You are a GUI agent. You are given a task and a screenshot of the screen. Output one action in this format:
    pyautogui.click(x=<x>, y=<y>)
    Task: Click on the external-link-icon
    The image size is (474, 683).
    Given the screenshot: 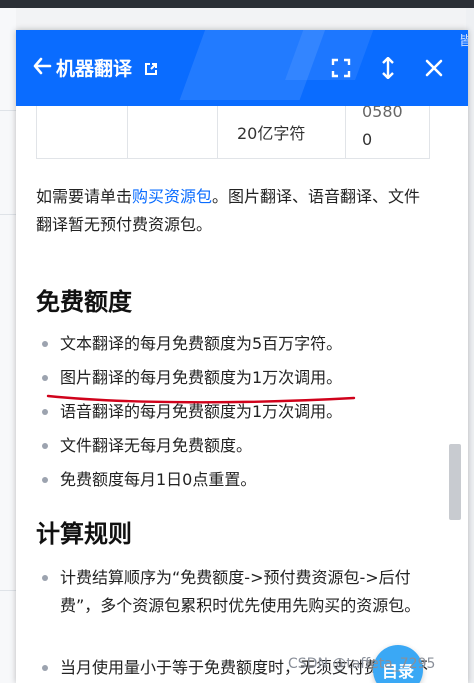 What is the action you would take?
    pyautogui.click(x=151, y=69)
    